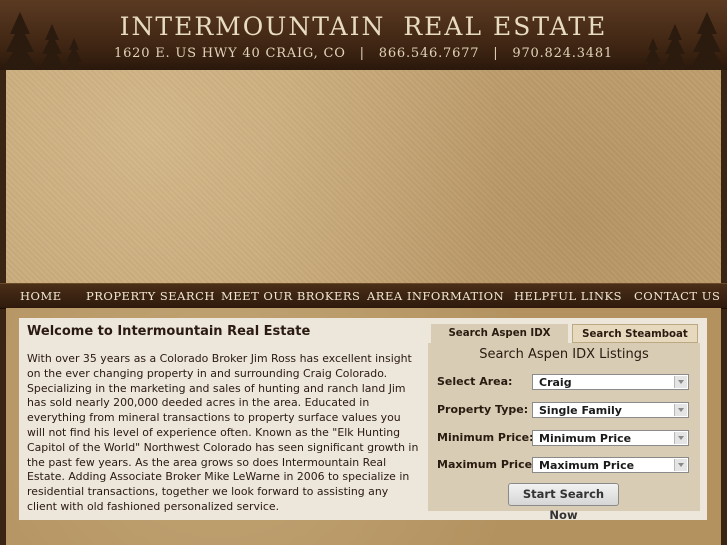  I want to click on area-label: Select Area:, so click(475, 381).